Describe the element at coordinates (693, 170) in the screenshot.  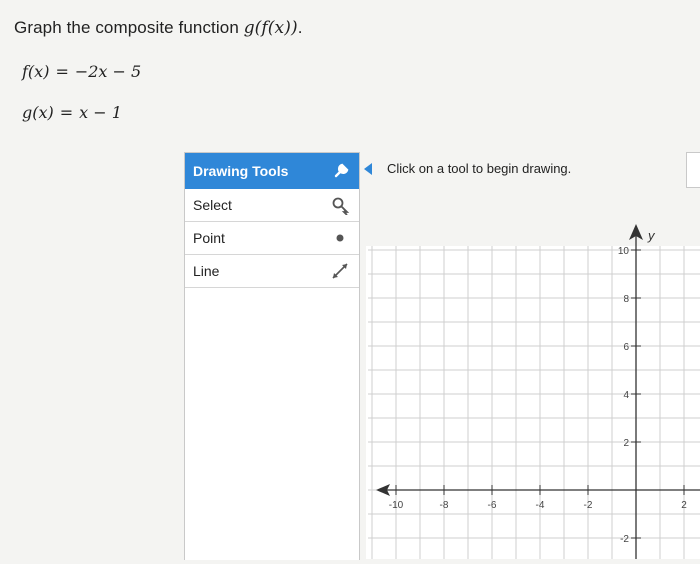
I see `answer-field` at that location.